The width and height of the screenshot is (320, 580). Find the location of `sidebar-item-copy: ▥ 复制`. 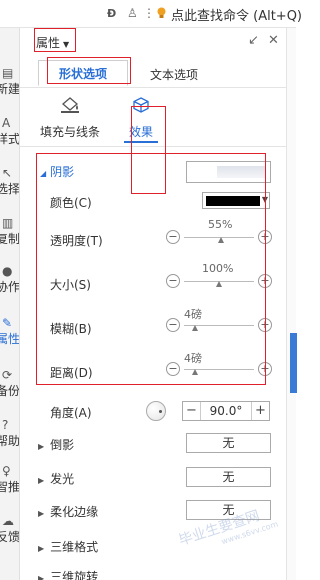

sidebar-item-copy: ▥ 复制 is located at coordinates (9, 231).